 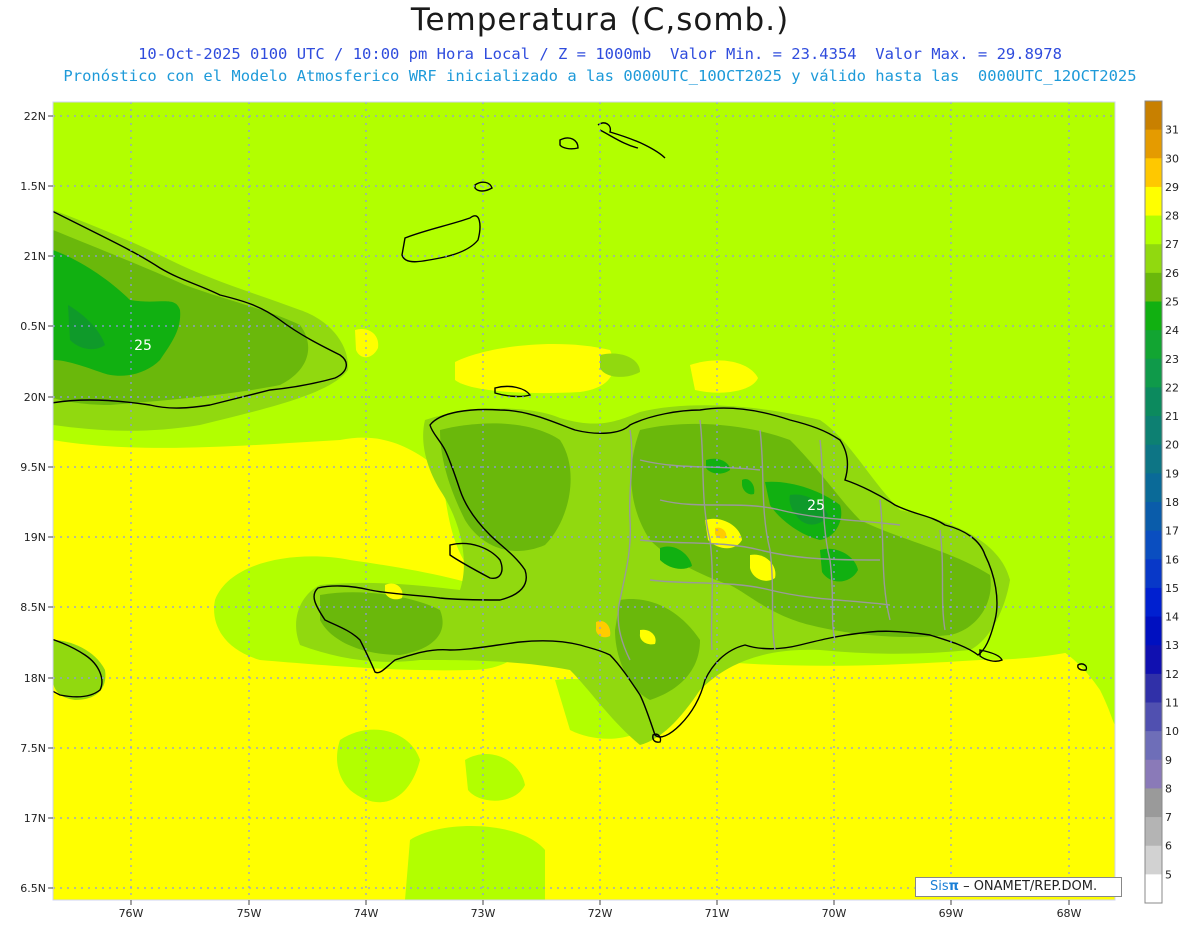 What do you see at coordinates (1172, 359) in the screenshot?
I see `colorbar-label: 23` at bounding box center [1172, 359].